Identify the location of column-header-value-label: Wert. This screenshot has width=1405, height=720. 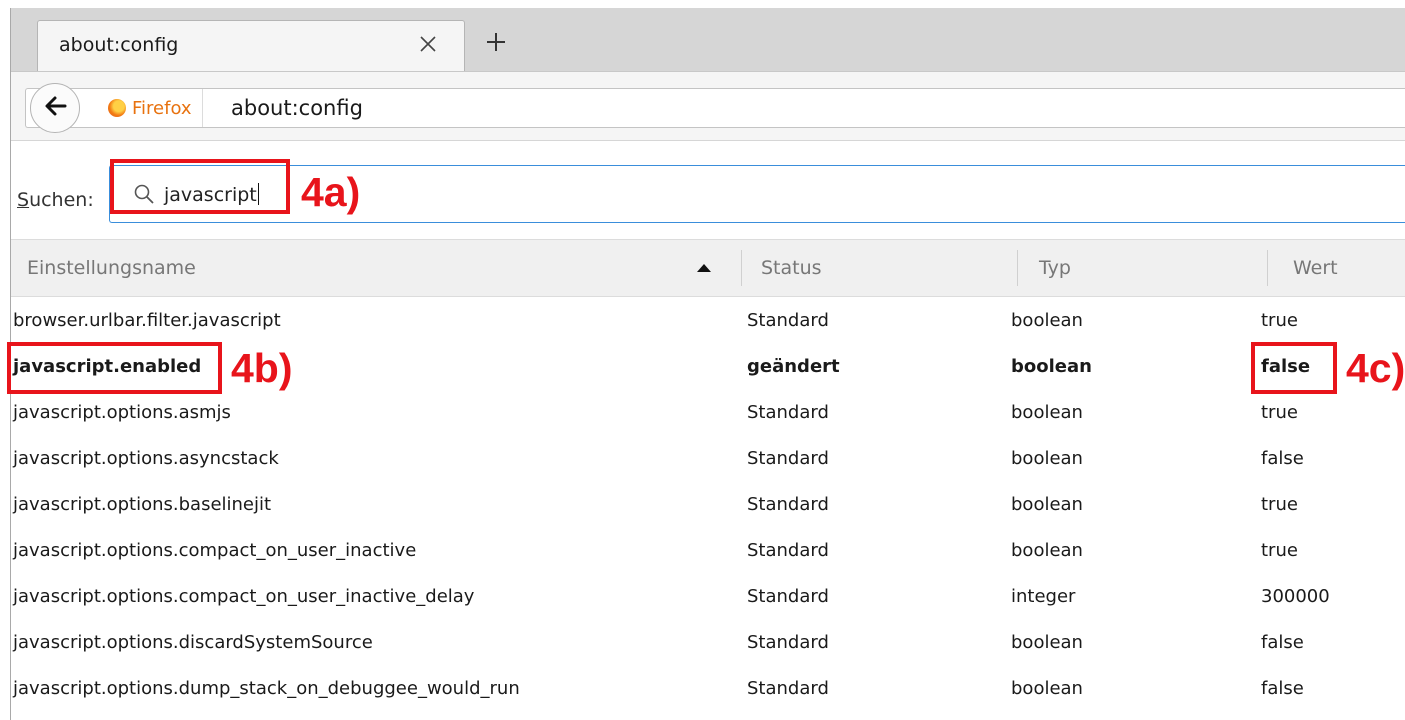
(1315, 268).